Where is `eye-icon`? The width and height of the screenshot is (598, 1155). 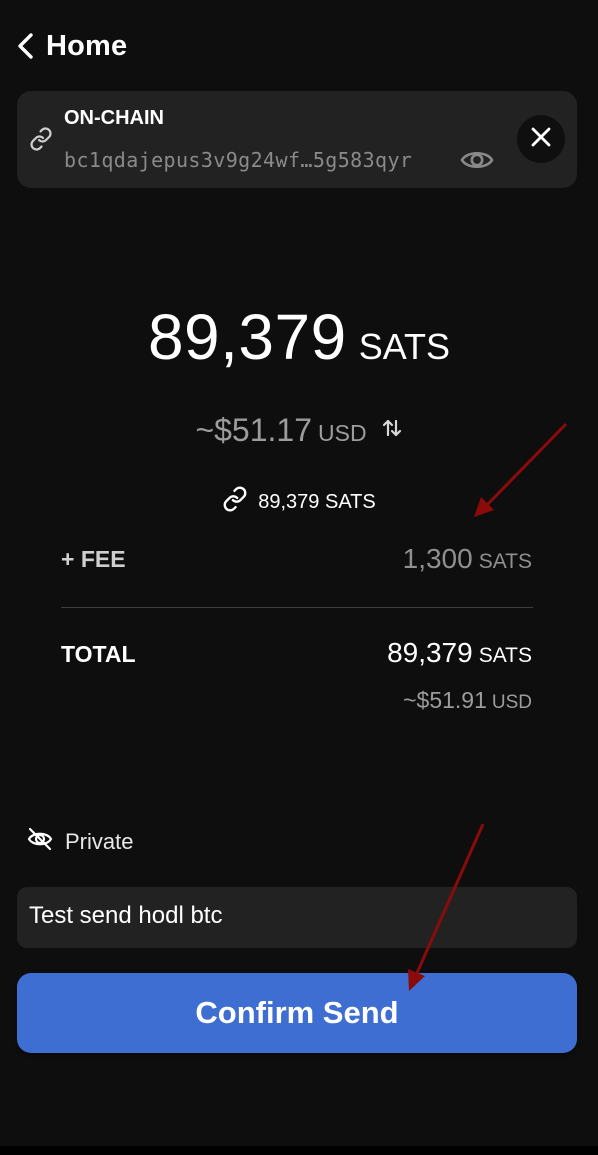 eye-icon is located at coordinates (477, 162).